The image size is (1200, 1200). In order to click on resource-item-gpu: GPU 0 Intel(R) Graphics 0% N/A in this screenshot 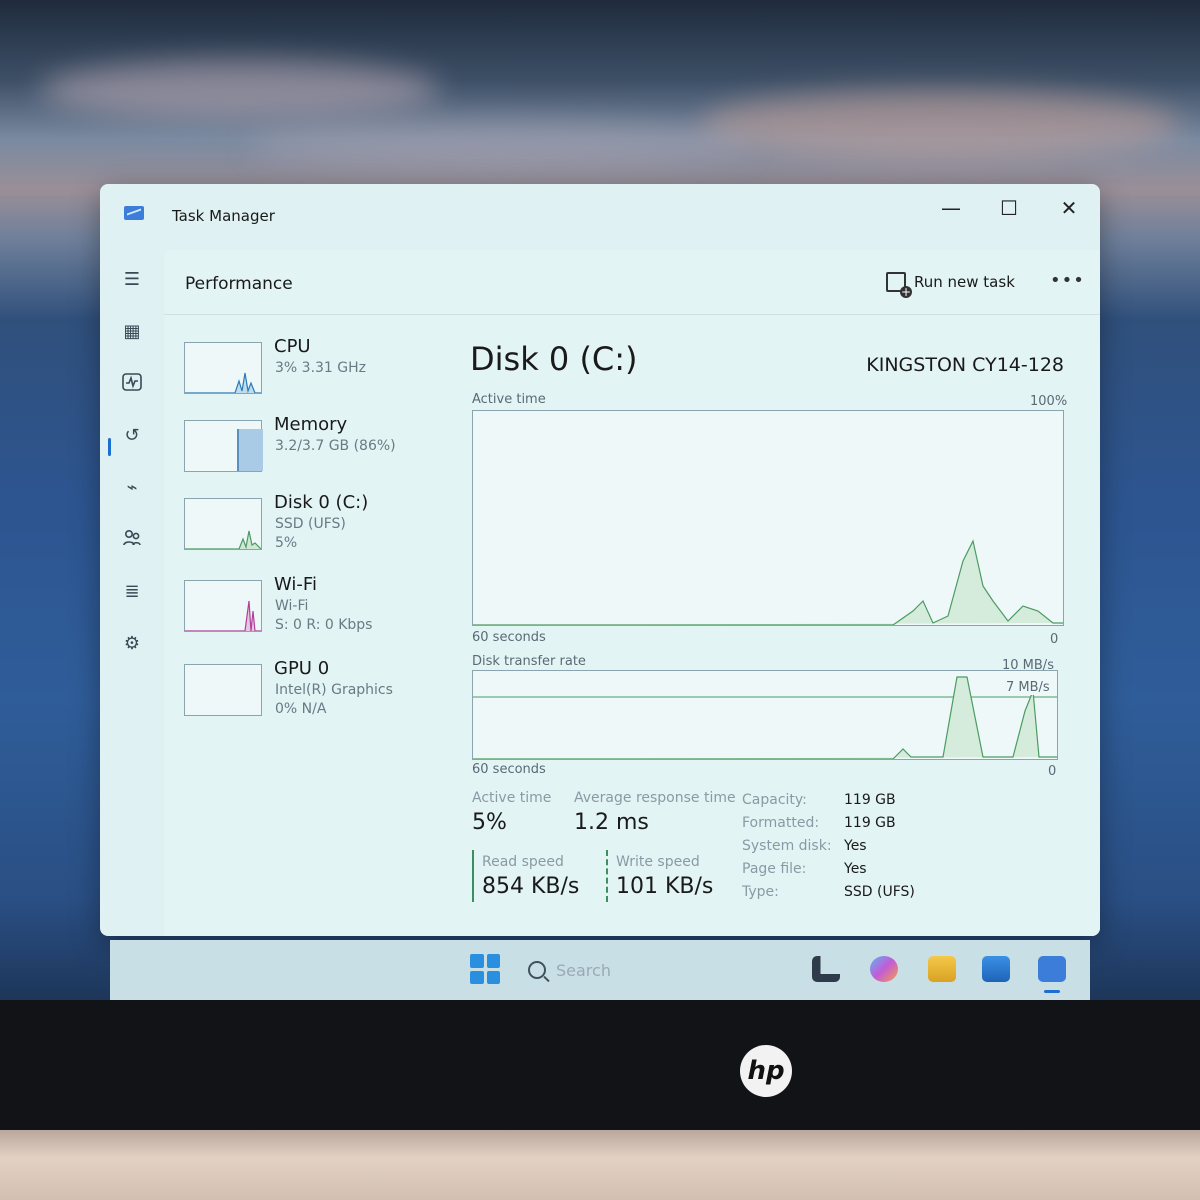, I will do `click(314, 690)`.